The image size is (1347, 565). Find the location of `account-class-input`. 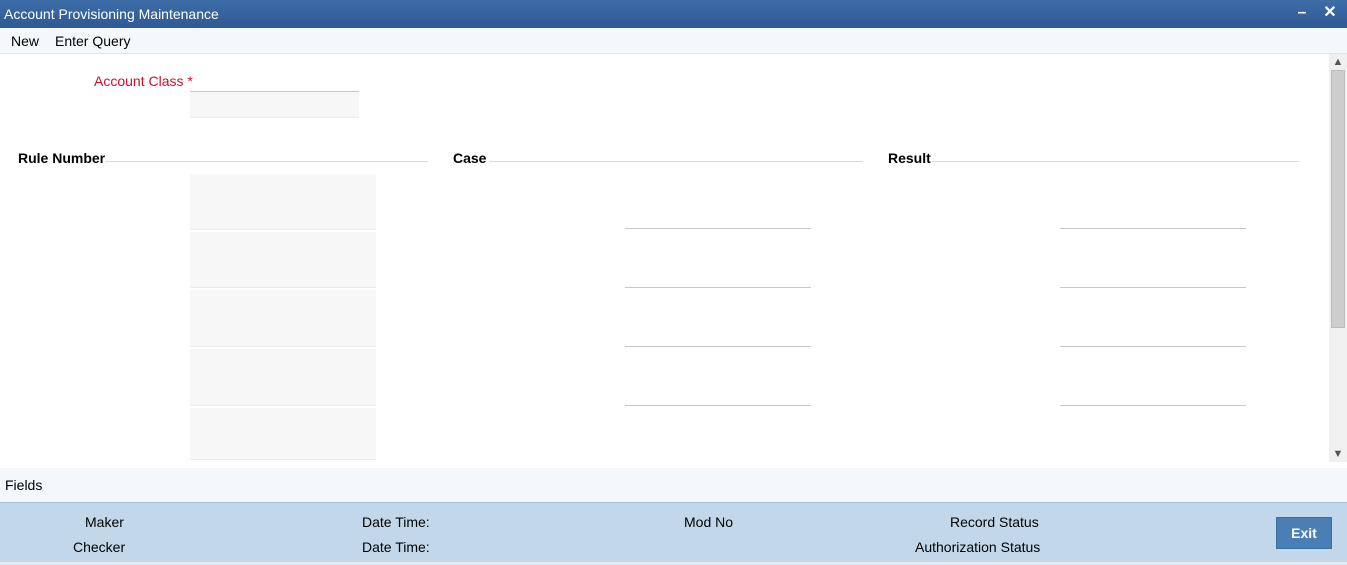

account-class-input is located at coordinates (274, 83).